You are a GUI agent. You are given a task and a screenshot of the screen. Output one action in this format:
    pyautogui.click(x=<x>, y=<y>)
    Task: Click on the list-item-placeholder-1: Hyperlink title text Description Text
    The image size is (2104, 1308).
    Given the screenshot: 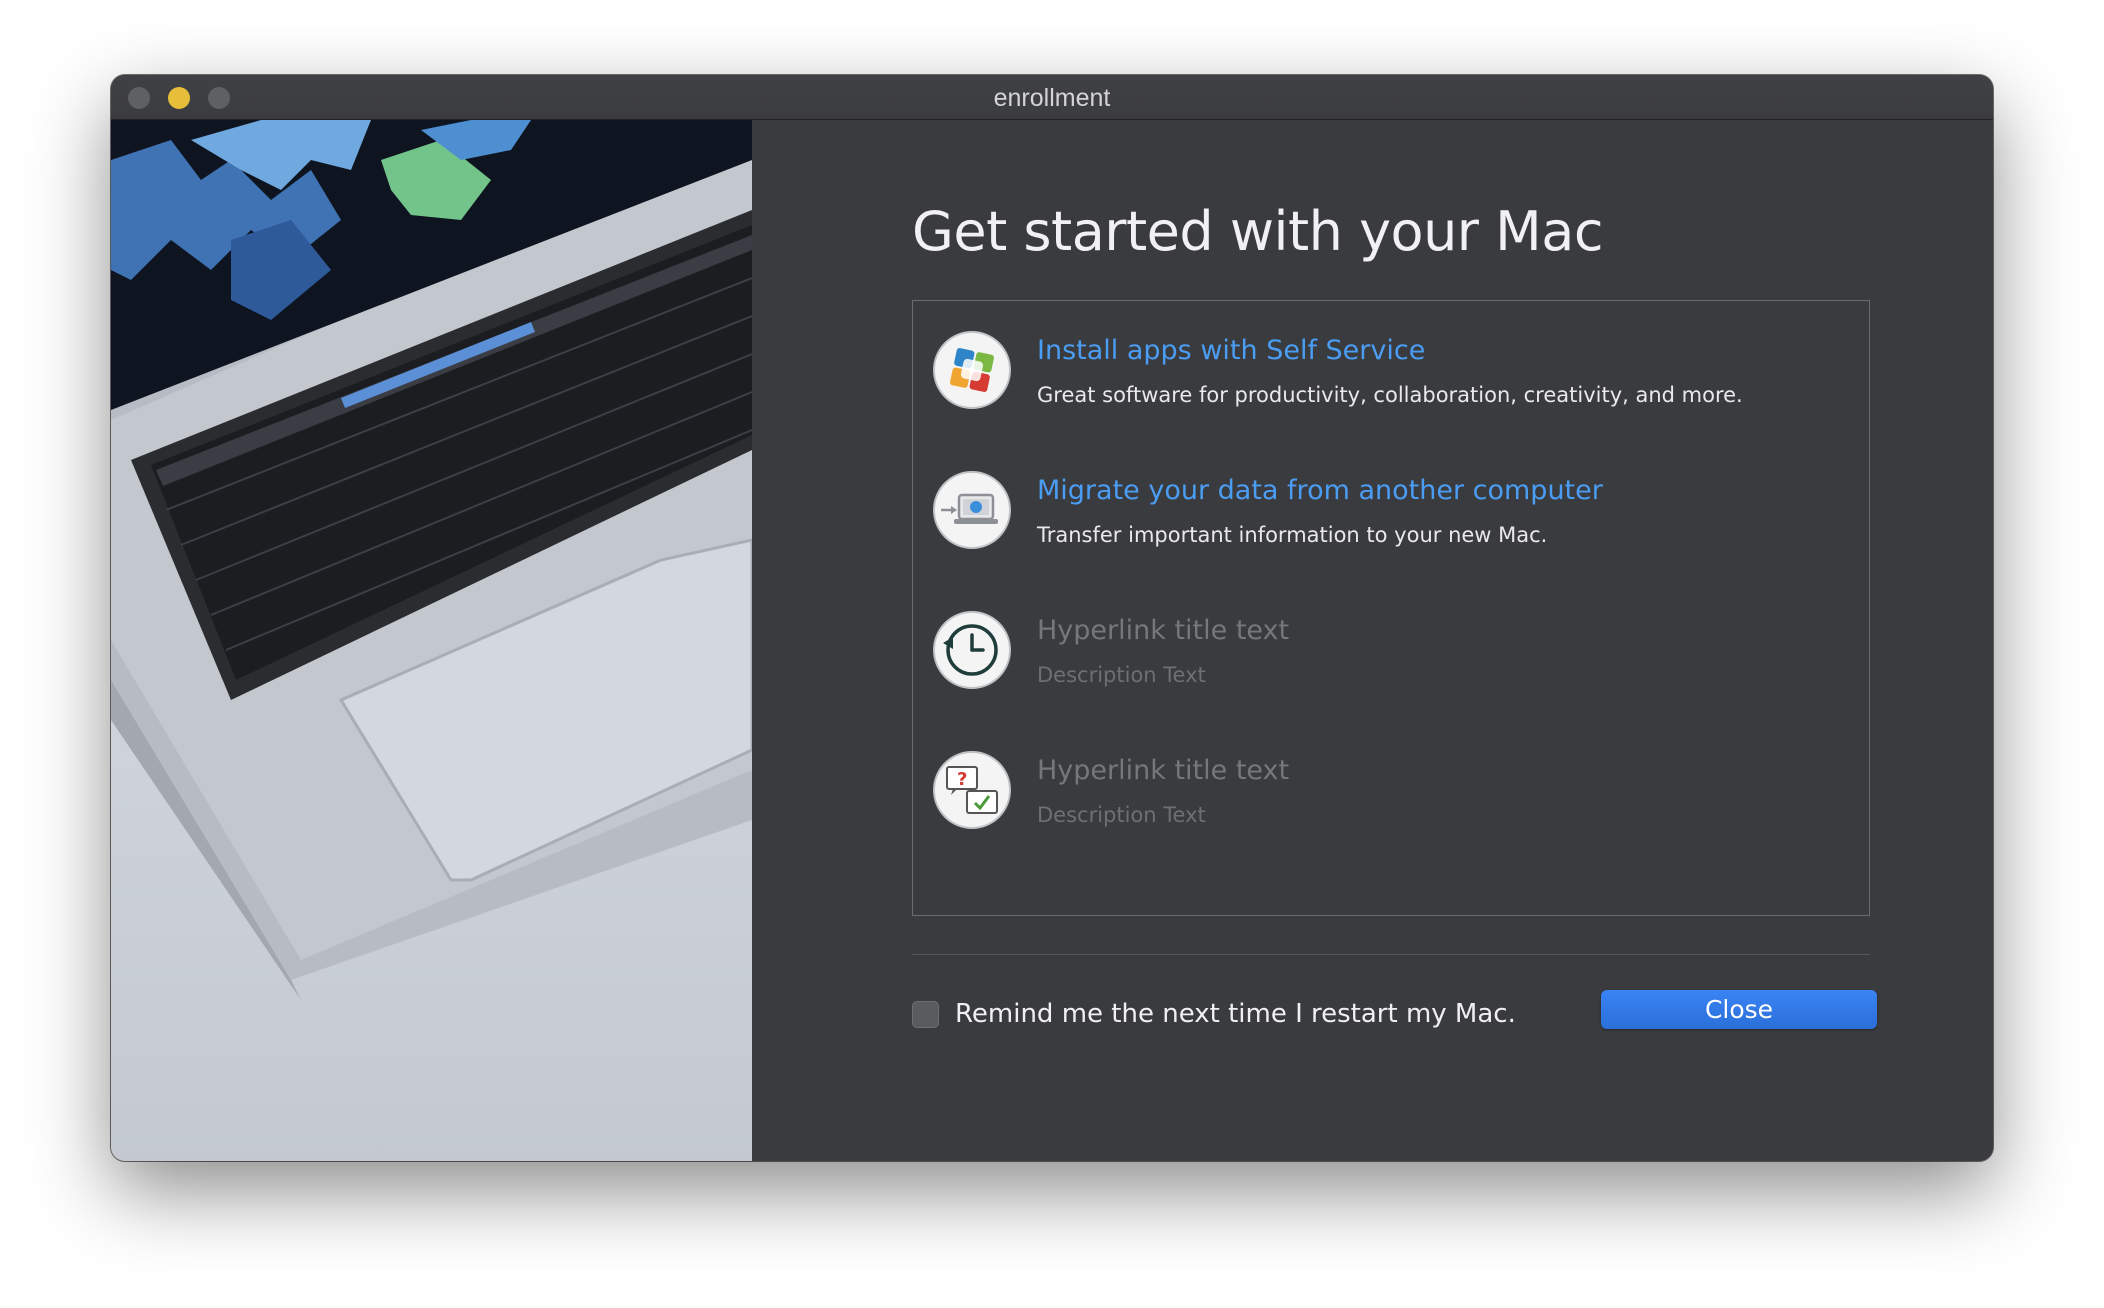 What is the action you would take?
    pyautogui.click(x=1383, y=661)
    